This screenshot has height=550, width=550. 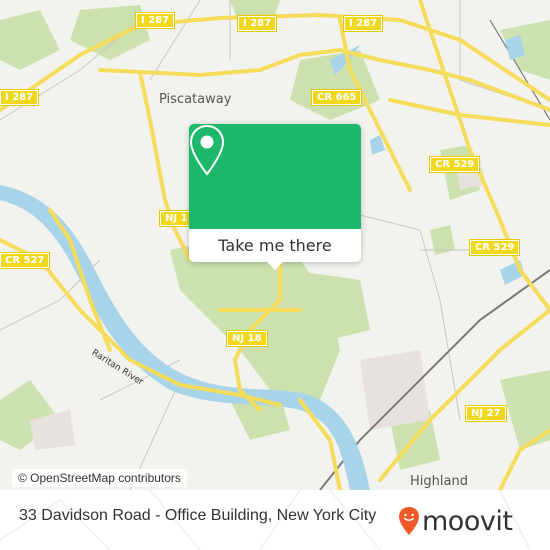 What do you see at coordinates (336, 97) in the screenshot?
I see `road-shield-cr665: CR 665` at bounding box center [336, 97].